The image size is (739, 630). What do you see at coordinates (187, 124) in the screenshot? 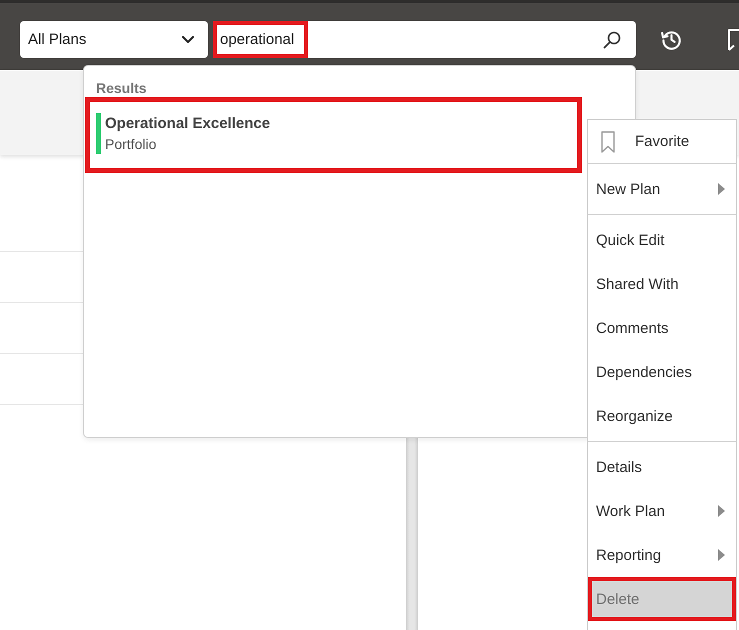
I see `result-title: Operational Excellence` at bounding box center [187, 124].